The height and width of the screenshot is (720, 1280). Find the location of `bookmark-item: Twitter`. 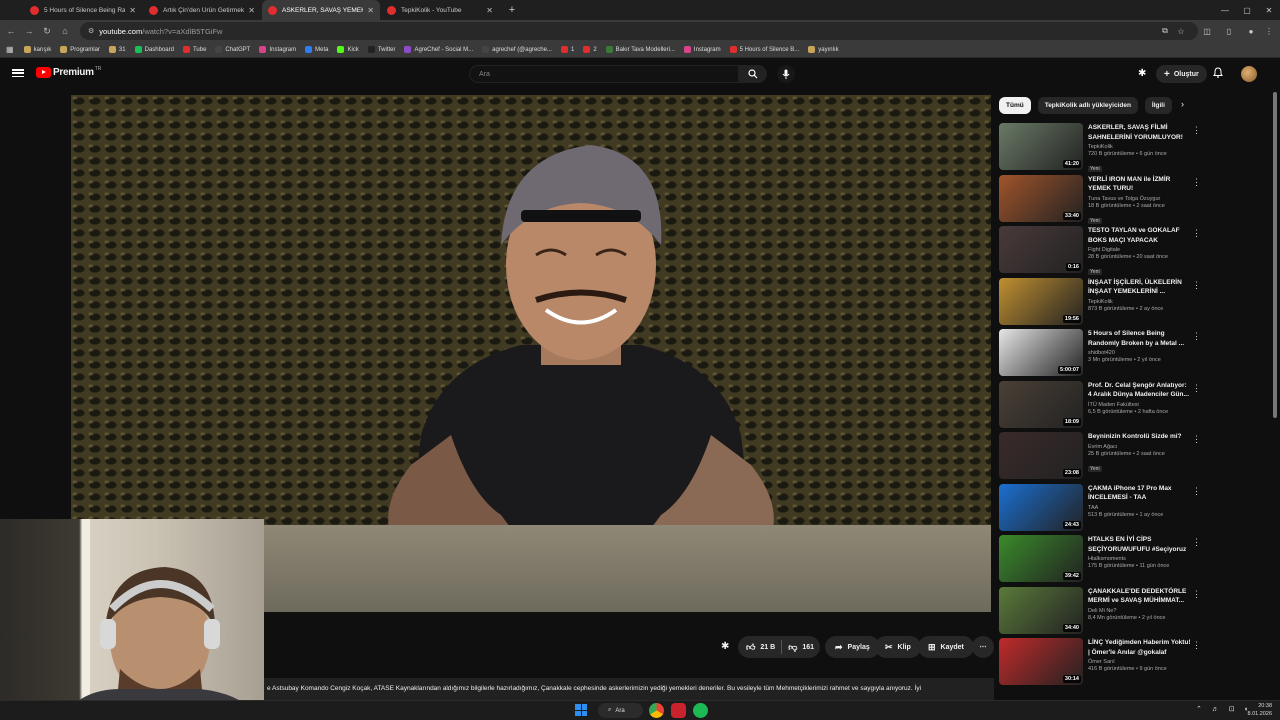

bookmark-item: Twitter is located at coordinates (381, 49).